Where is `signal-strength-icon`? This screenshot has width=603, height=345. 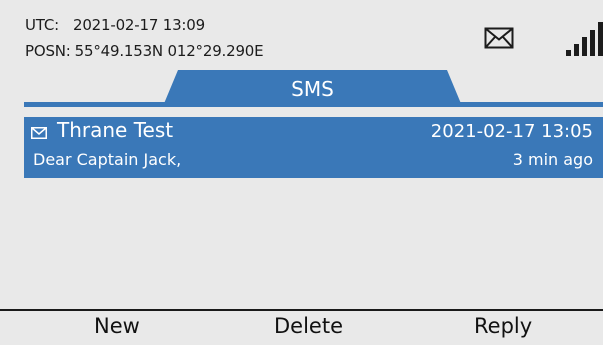
signal-strength-icon is located at coordinates (584, 39).